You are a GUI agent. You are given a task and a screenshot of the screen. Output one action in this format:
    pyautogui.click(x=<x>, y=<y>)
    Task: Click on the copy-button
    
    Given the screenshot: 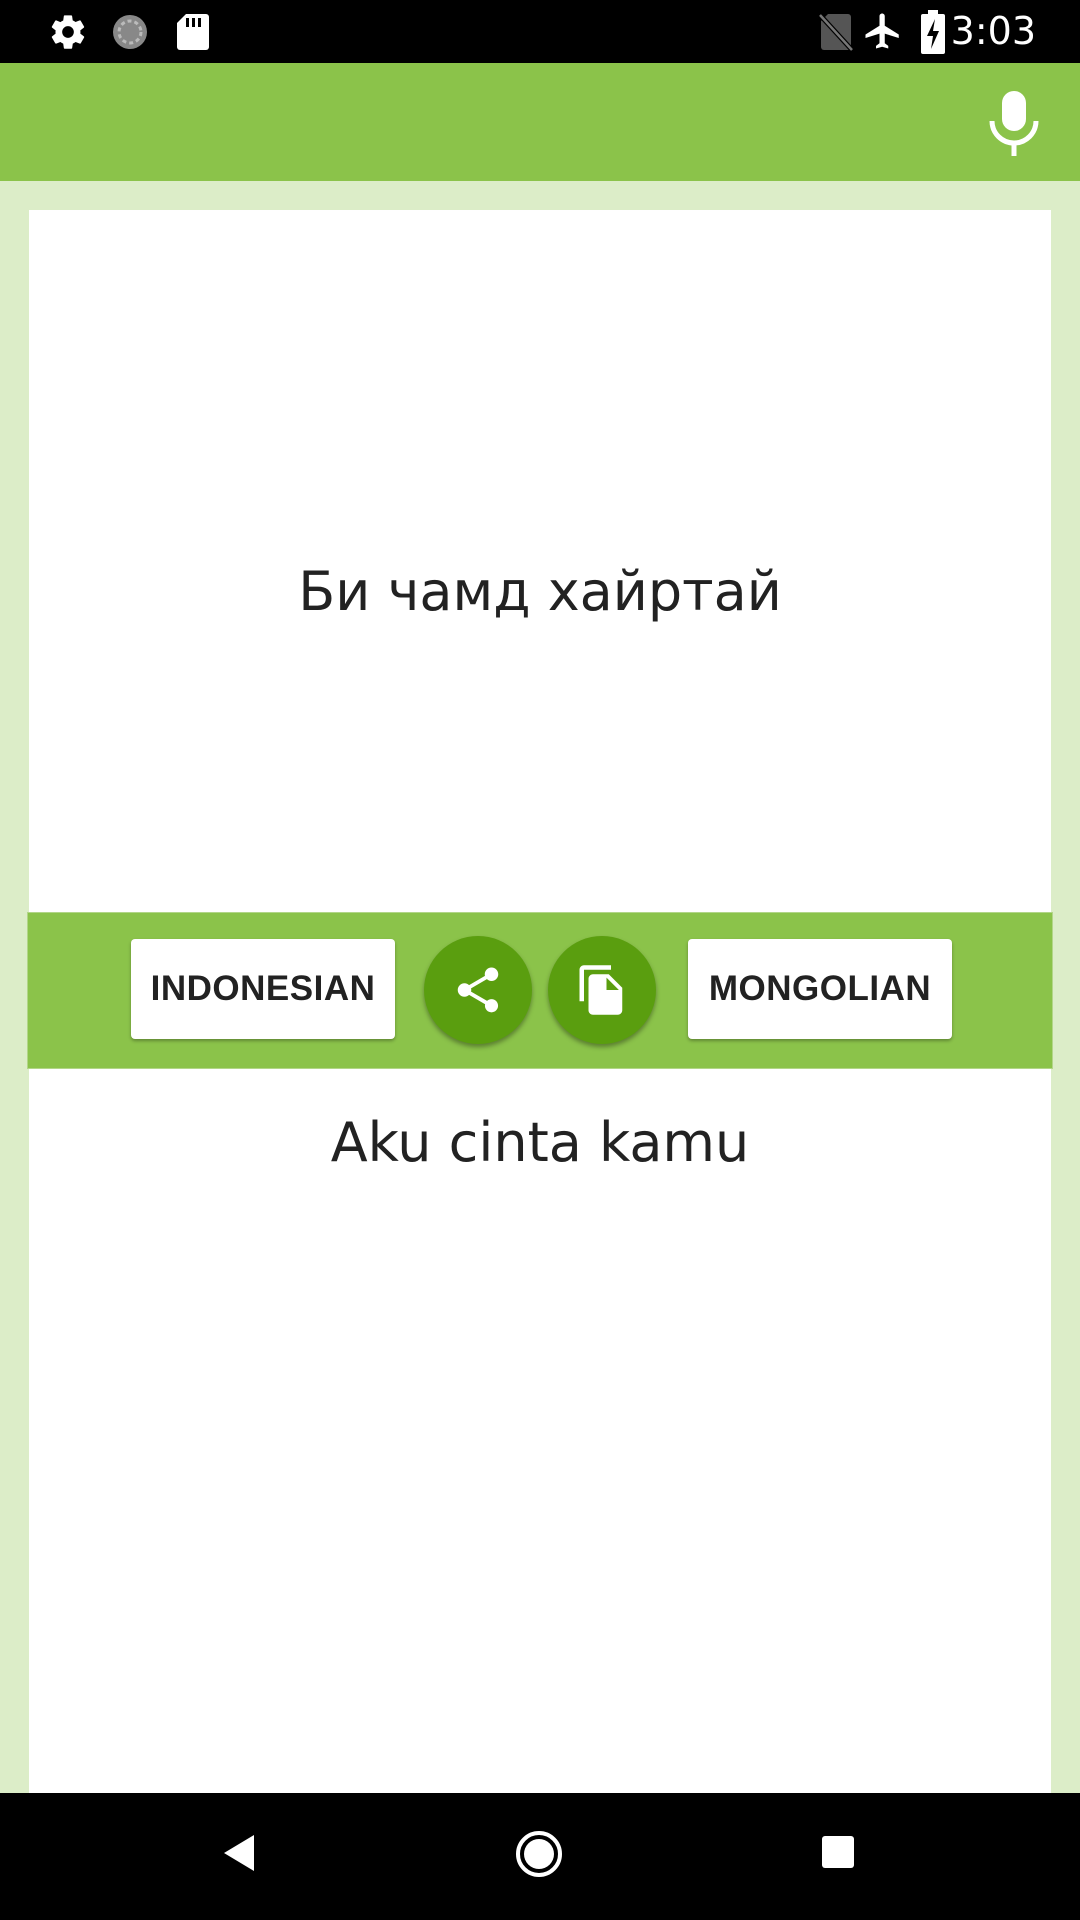 What is the action you would take?
    pyautogui.click(x=602, y=990)
    